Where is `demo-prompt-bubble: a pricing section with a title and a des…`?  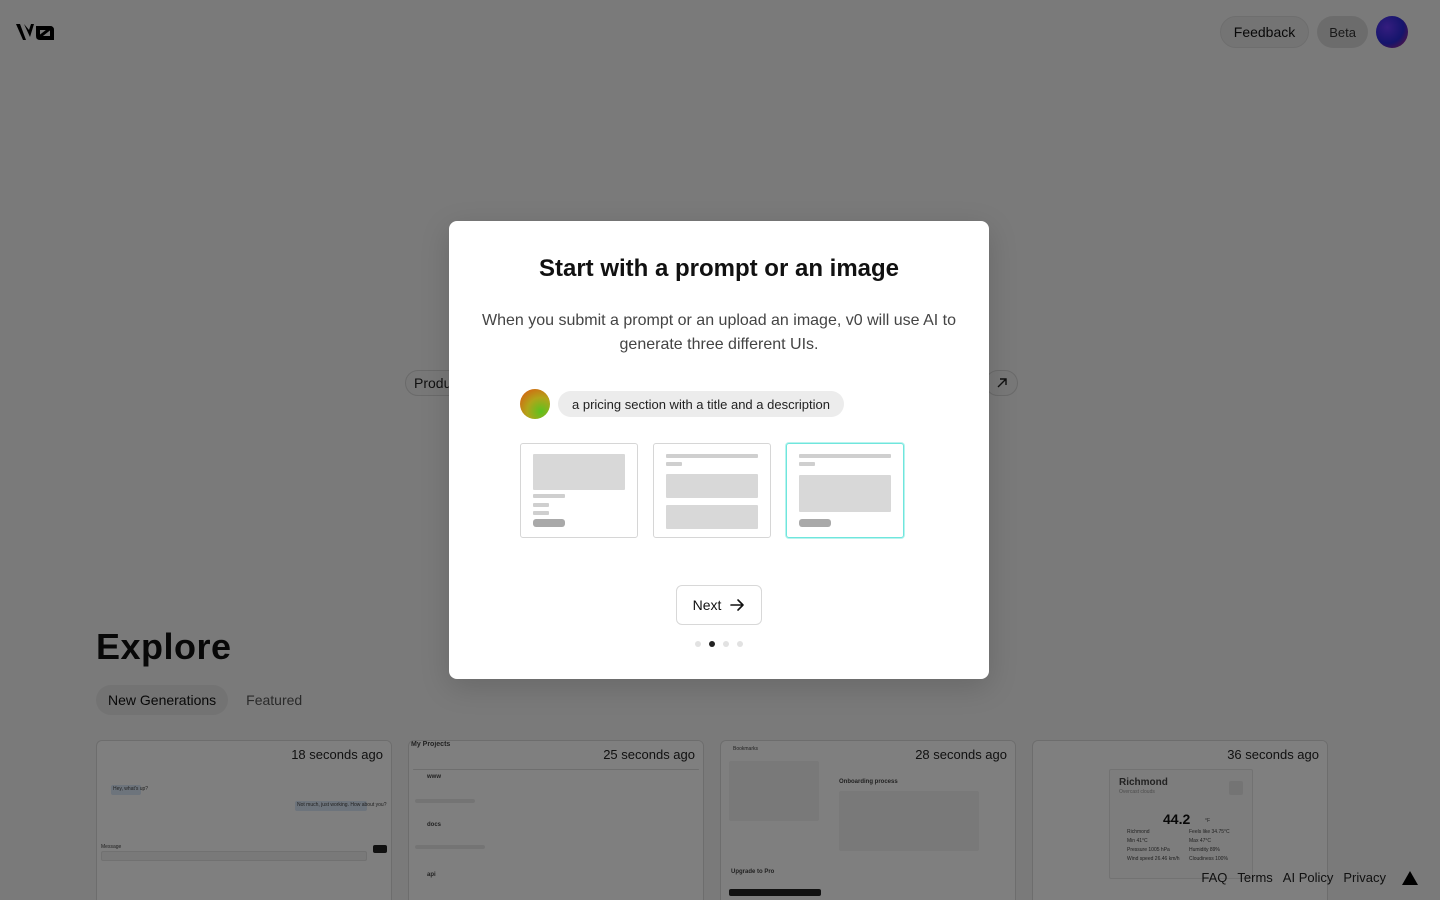 demo-prompt-bubble: a pricing section with a title and a des… is located at coordinates (701, 404).